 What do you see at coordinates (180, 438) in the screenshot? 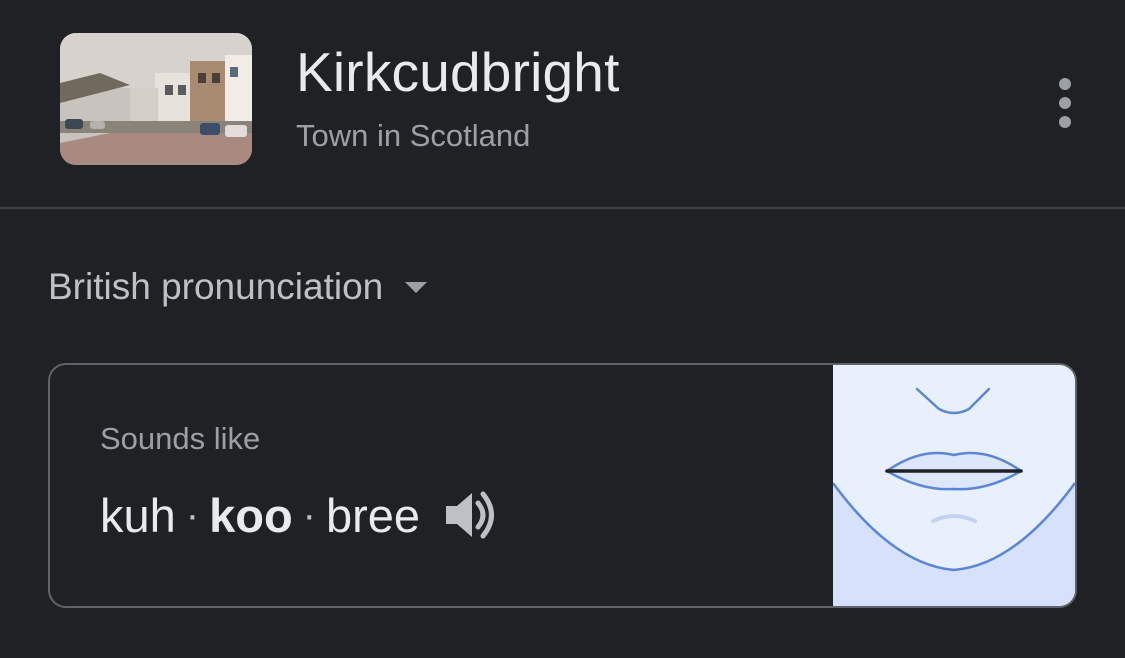
I see `sounds-like-label: Sounds like` at bounding box center [180, 438].